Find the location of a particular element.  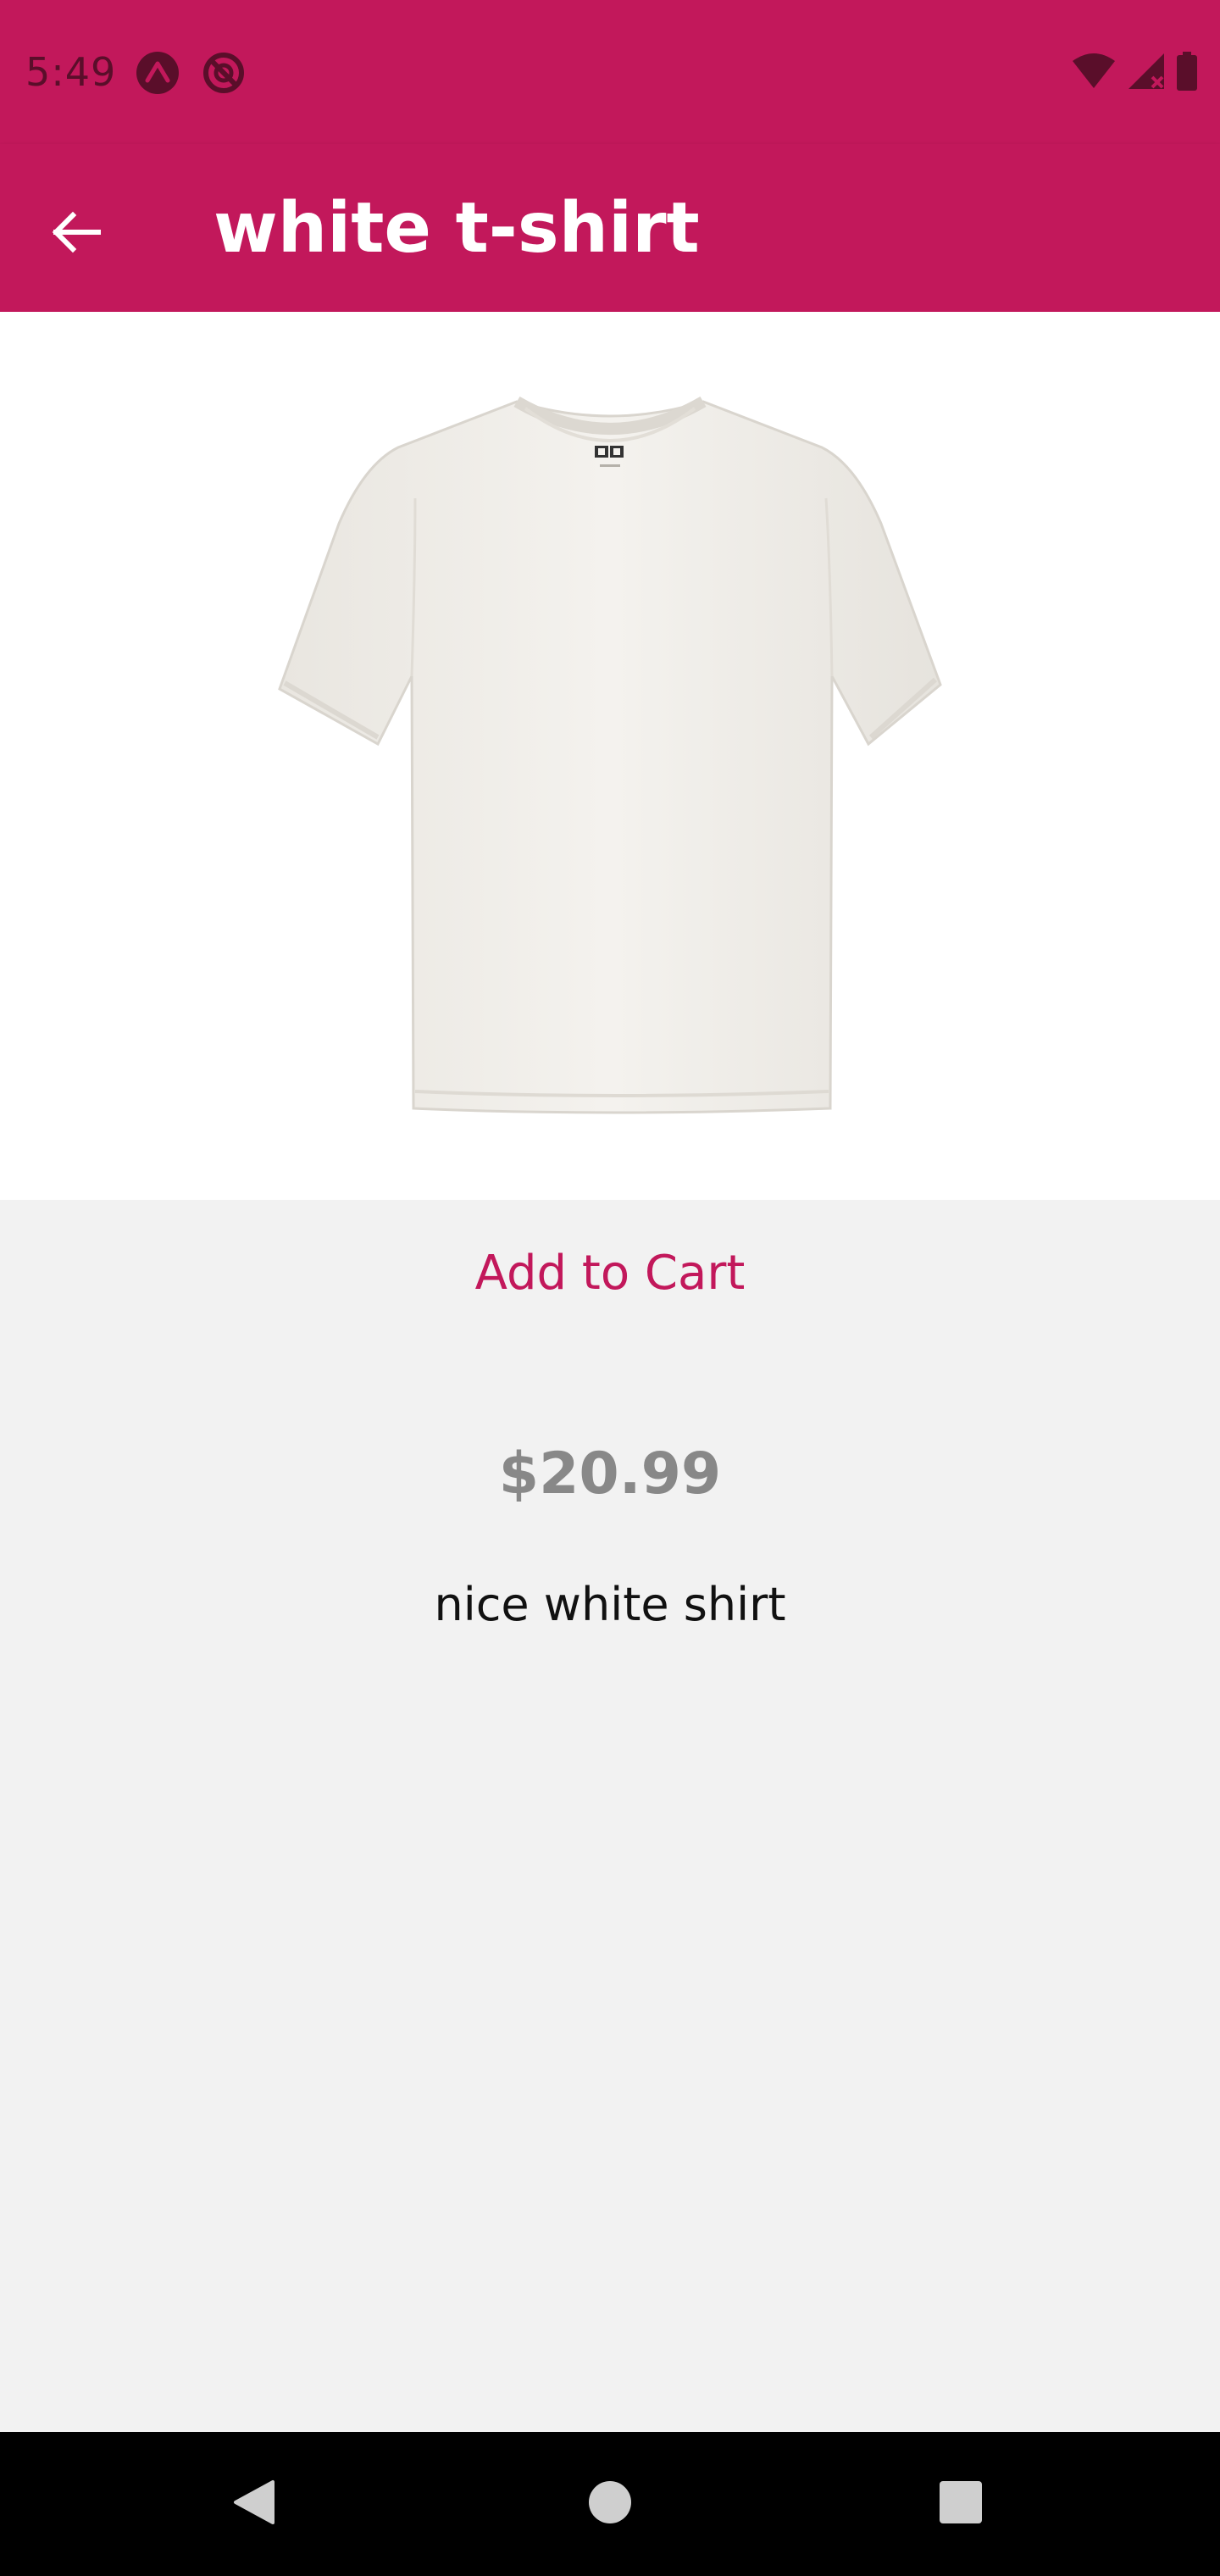

status-indicators is located at coordinates (1134, 73).